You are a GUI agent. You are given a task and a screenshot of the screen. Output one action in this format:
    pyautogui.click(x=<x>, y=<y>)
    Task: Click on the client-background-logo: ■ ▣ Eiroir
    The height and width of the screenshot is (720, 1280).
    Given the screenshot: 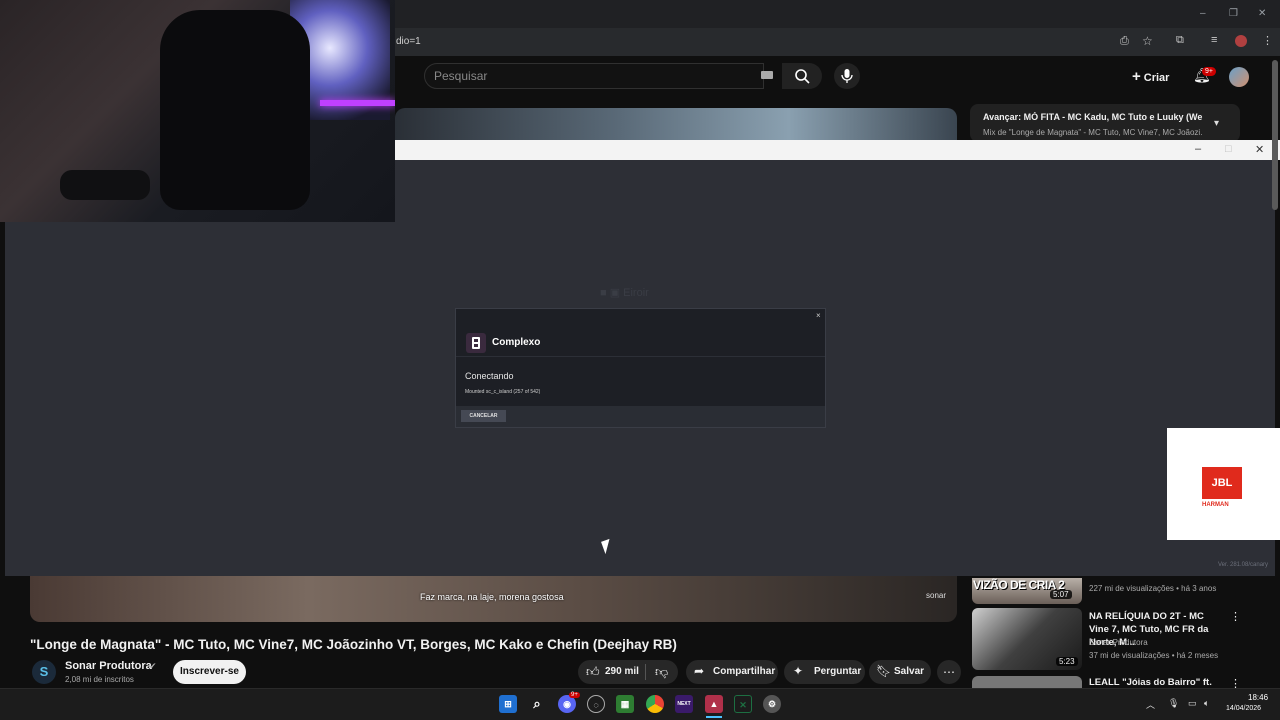 What is the action you would take?
    pyautogui.click(x=624, y=293)
    